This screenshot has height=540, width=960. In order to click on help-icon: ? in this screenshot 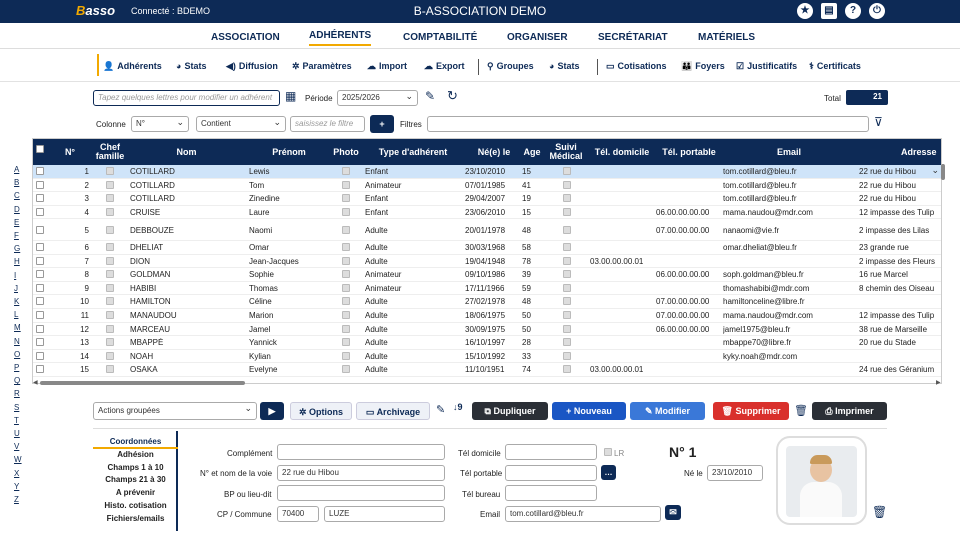, I will do `click(853, 11)`.